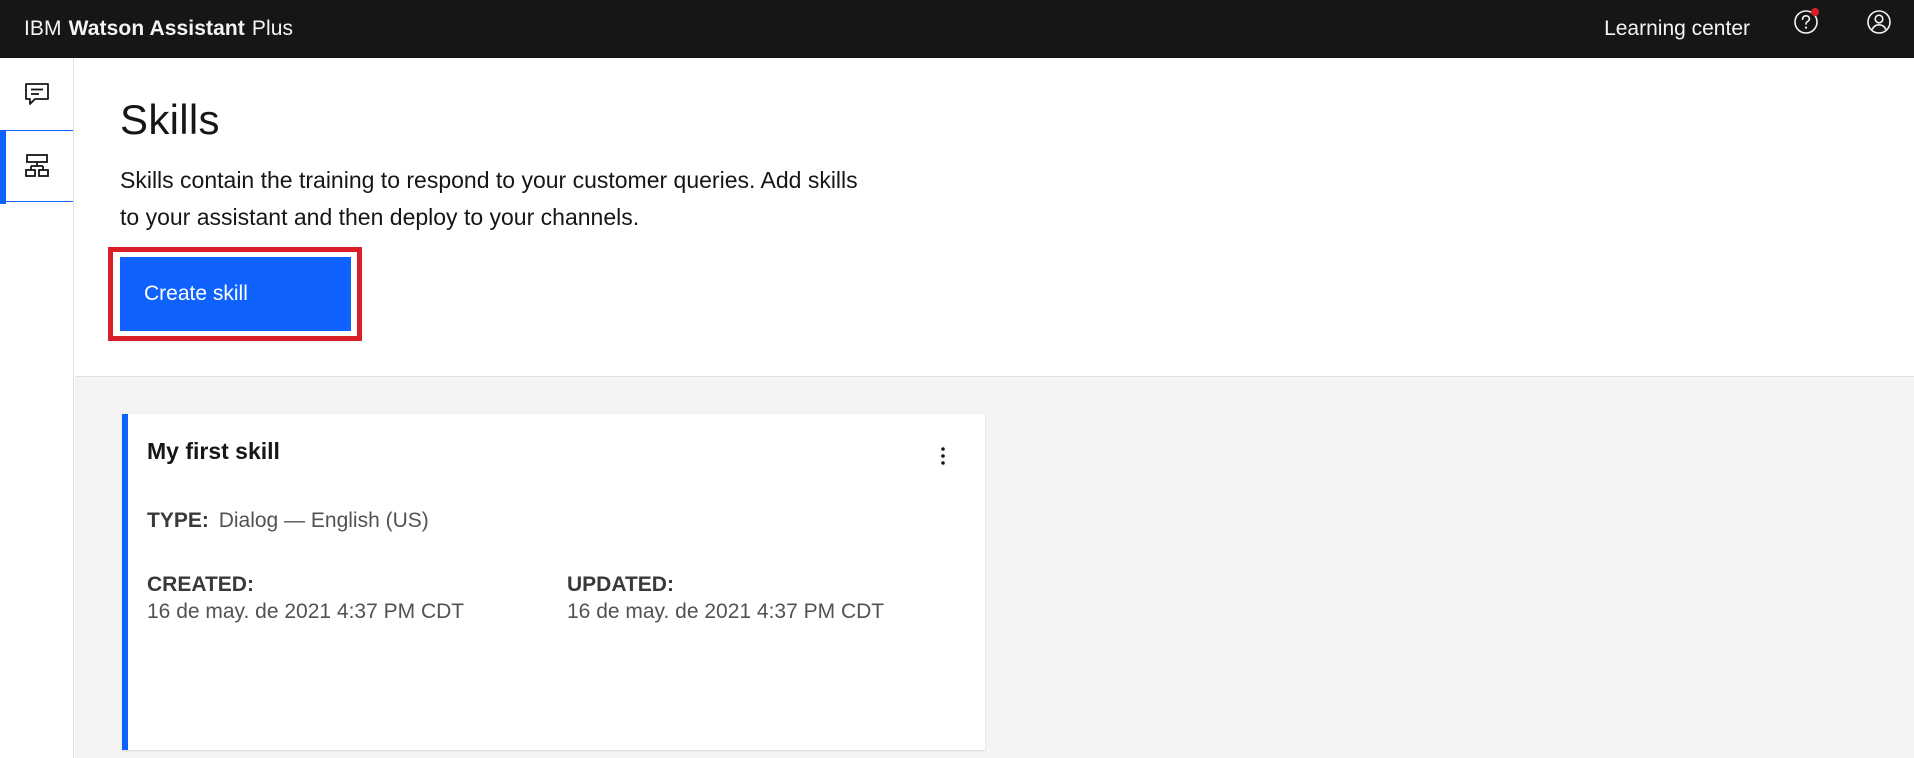 This screenshot has height=758, width=1914. I want to click on created-label: CREATED:, so click(200, 584).